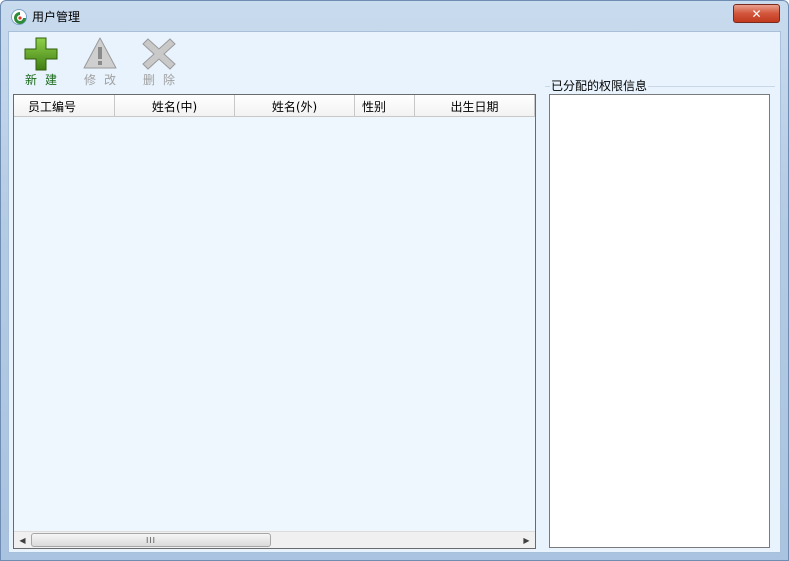 This screenshot has width=789, height=561. I want to click on plus-icon, so click(41, 54).